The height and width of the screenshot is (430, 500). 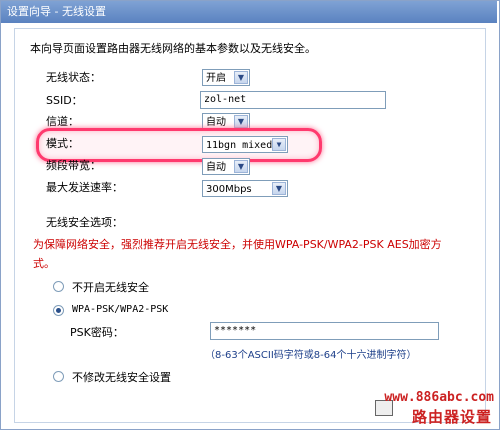 I want to click on security-warning-line2: 式。, so click(x=44, y=263).